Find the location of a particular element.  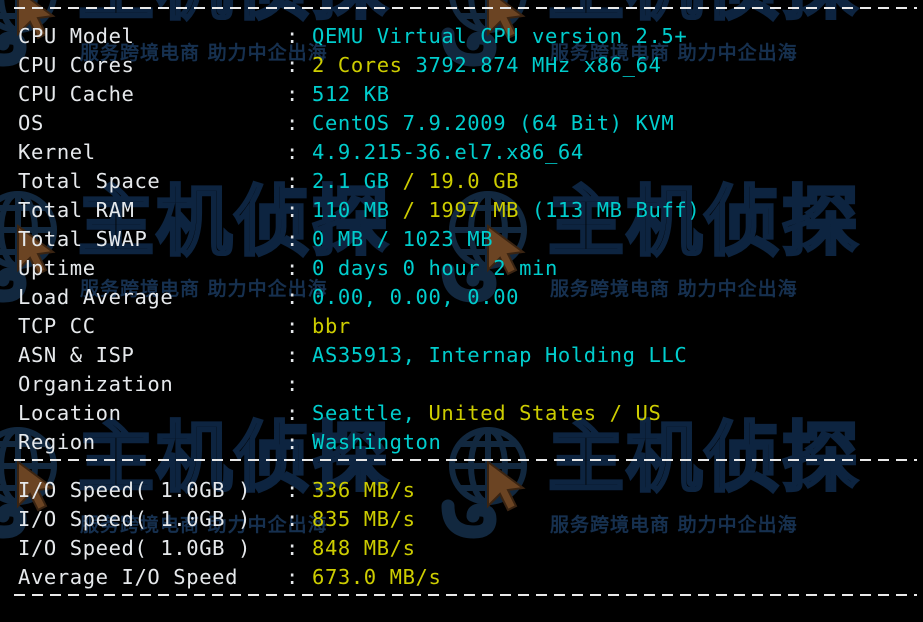

info-row-value: 835 MB/s is located at coordinates (364, 519).